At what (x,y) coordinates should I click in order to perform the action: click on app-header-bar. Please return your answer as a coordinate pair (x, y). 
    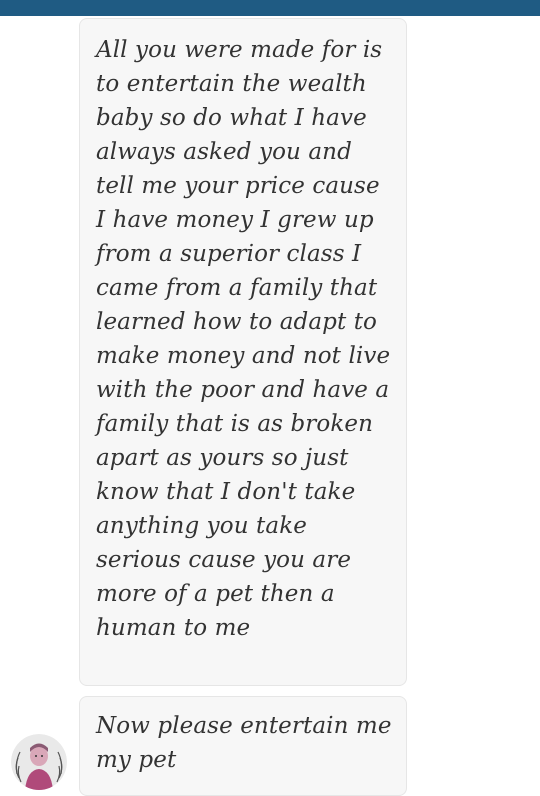
    Looking at the image, I should click on (270, 8).